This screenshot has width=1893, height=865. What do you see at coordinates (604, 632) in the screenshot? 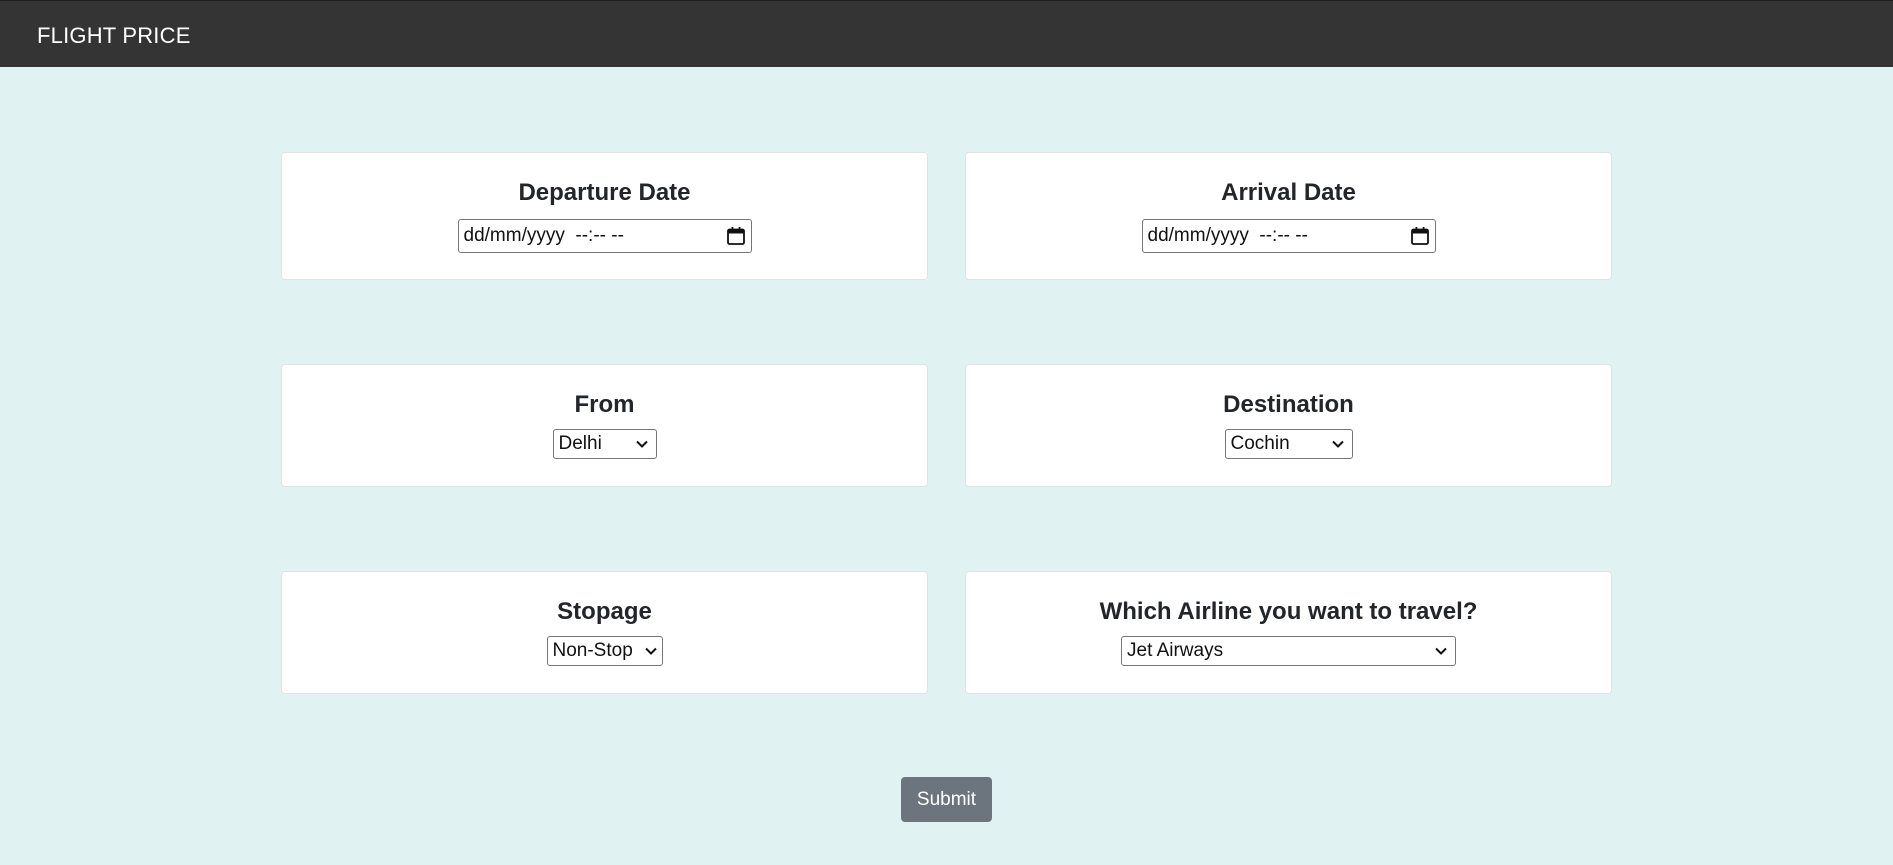
I see `stopage-card: Stopage Non-Stop` at bounding box center [604, 632].